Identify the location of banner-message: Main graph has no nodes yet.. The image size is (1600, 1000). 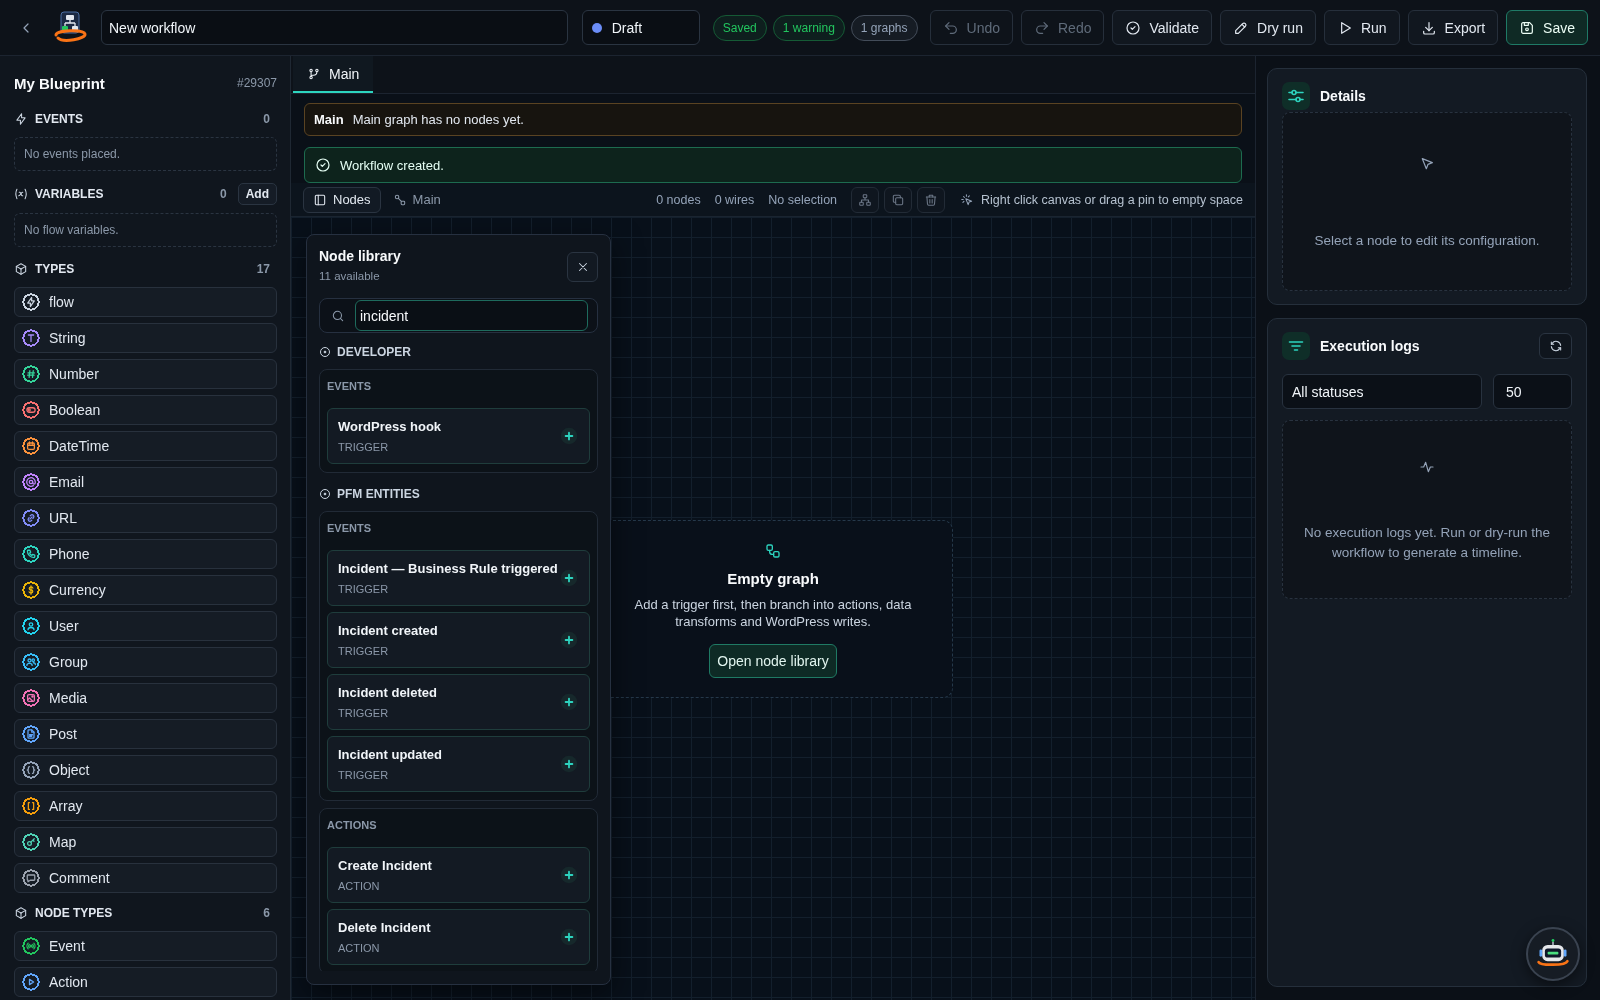
(438, 119).